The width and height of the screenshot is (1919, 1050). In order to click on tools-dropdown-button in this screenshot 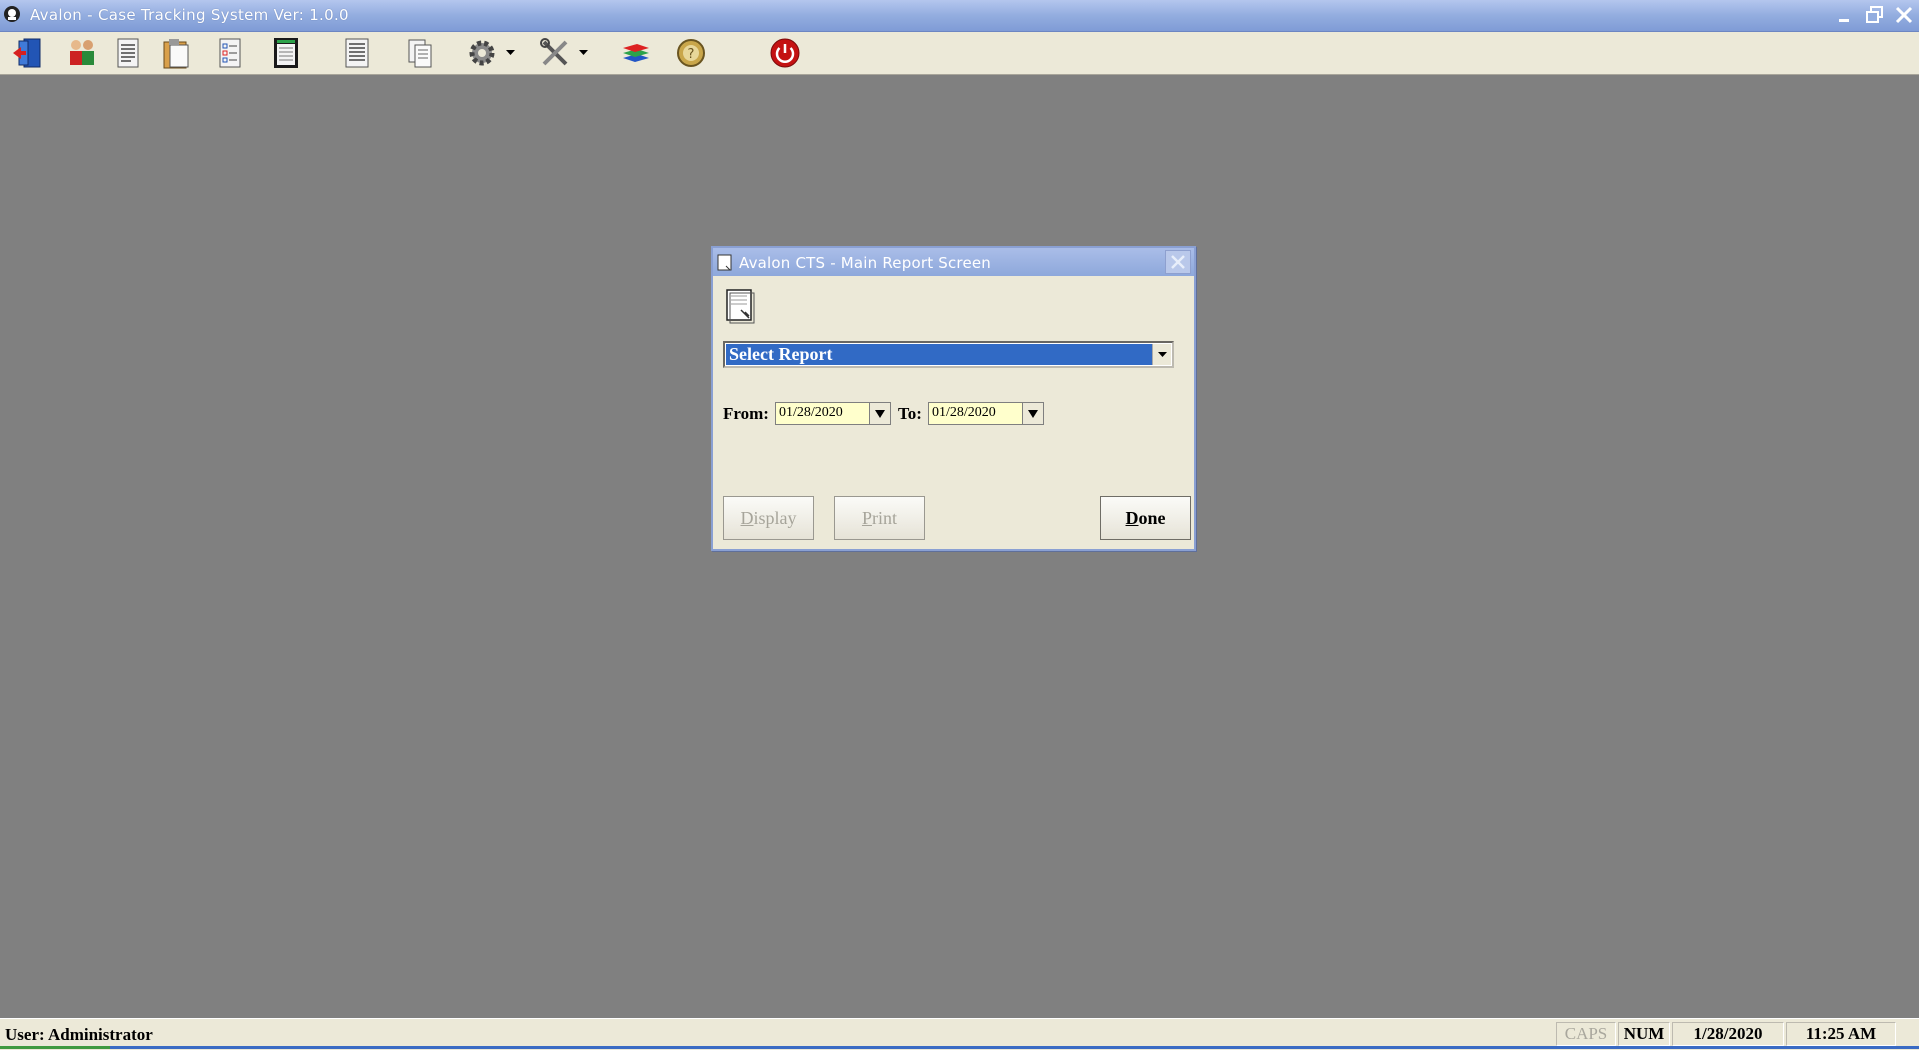, I will do `click(583, 53)`.